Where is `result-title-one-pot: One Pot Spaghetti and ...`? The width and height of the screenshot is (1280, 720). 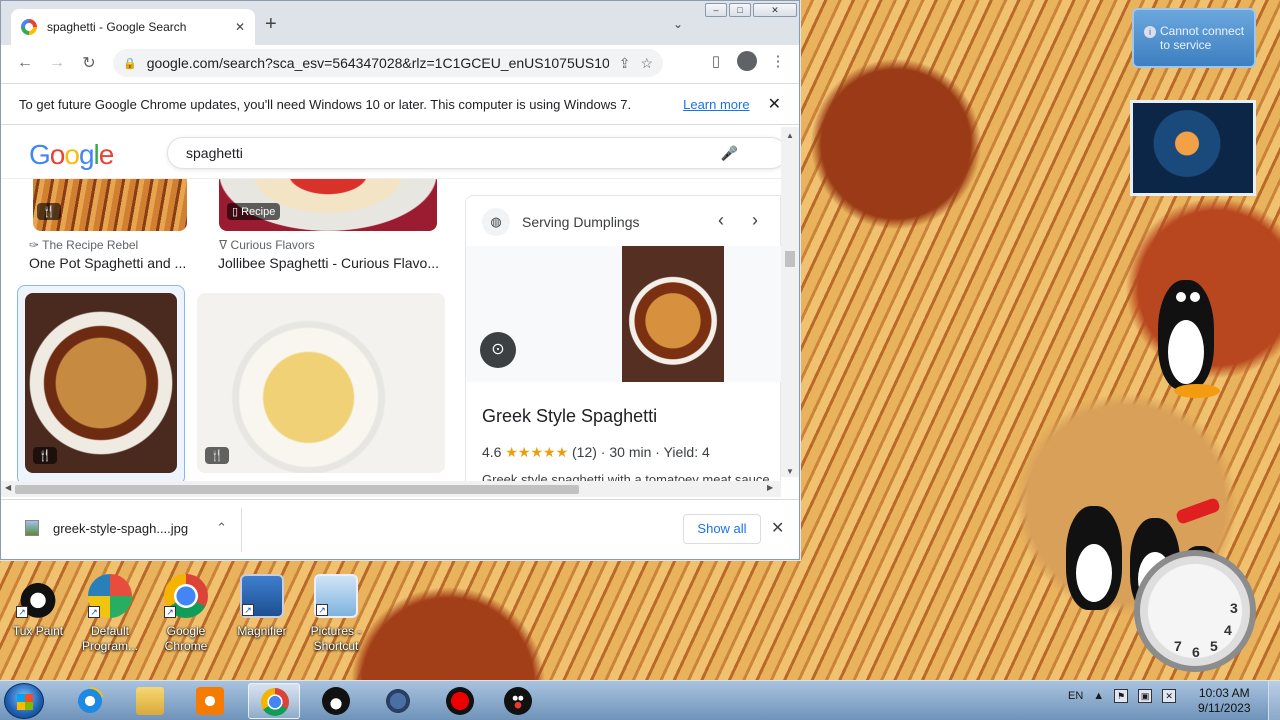 result-title-one-pot: One Pot Spaghetti and ... is located at coordinates (109, 263).